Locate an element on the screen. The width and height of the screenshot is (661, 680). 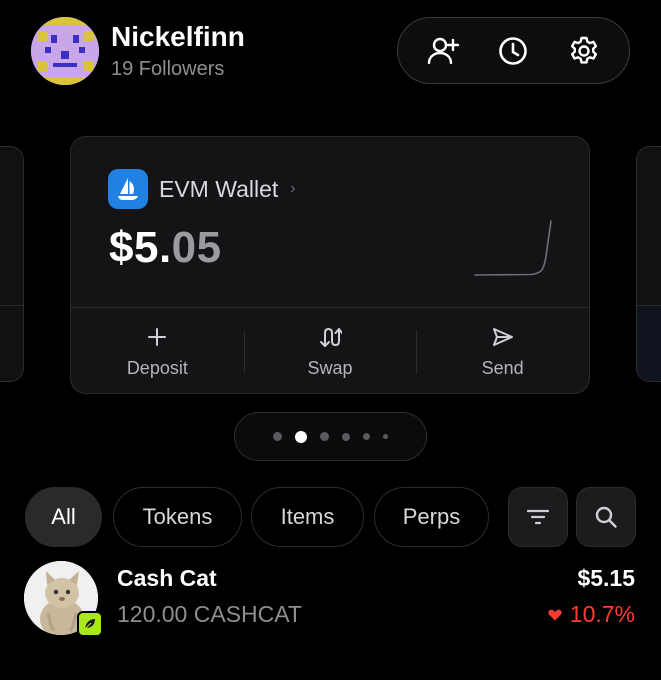
deposit-label: Deposit is located at coordinates (157, 368).